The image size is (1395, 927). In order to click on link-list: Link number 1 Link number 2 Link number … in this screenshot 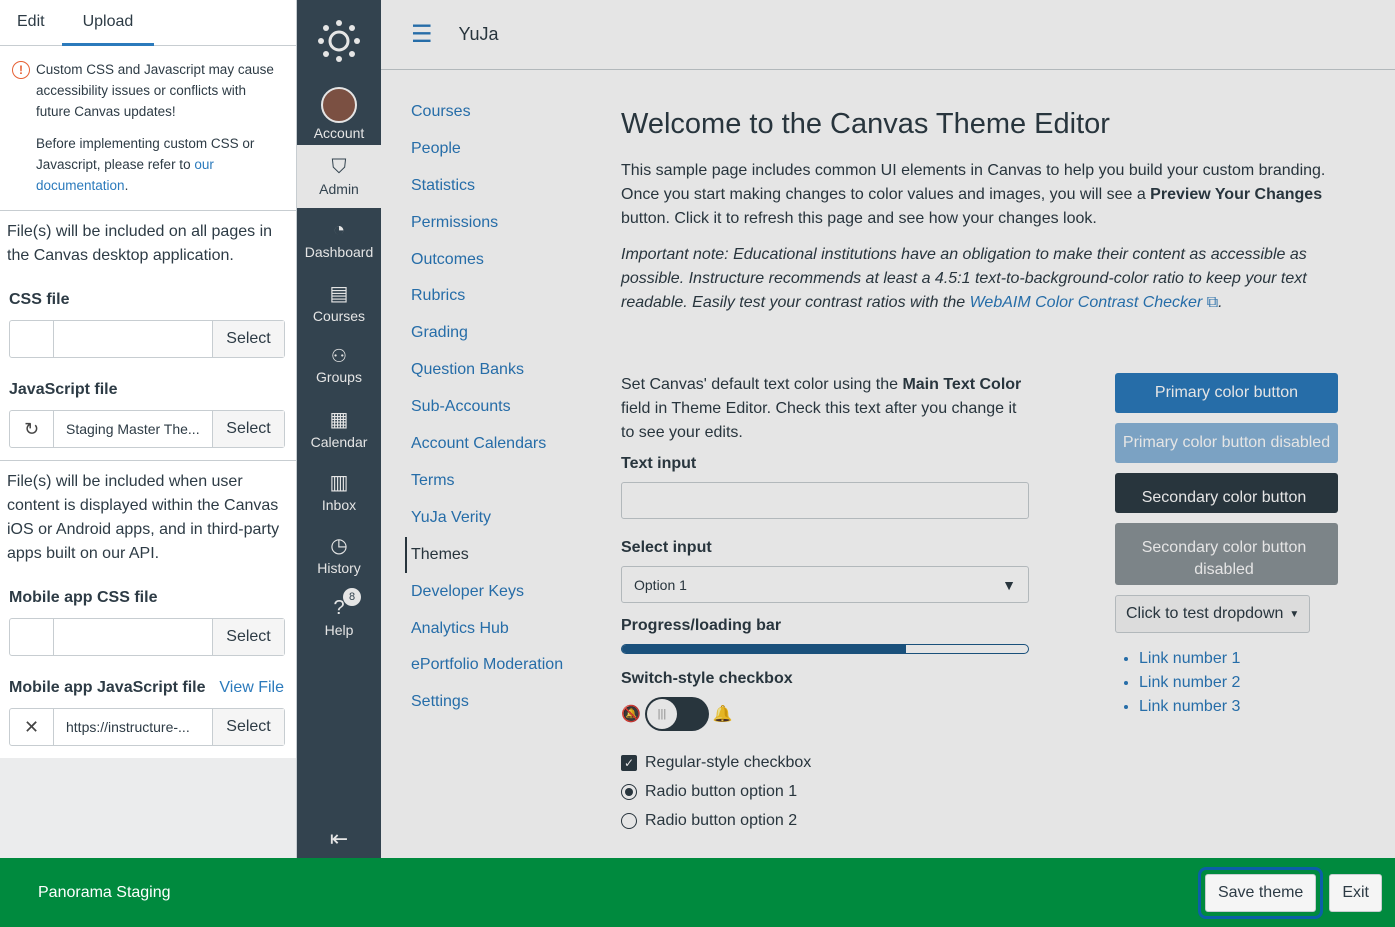, I will do `click(1226, 683)`.